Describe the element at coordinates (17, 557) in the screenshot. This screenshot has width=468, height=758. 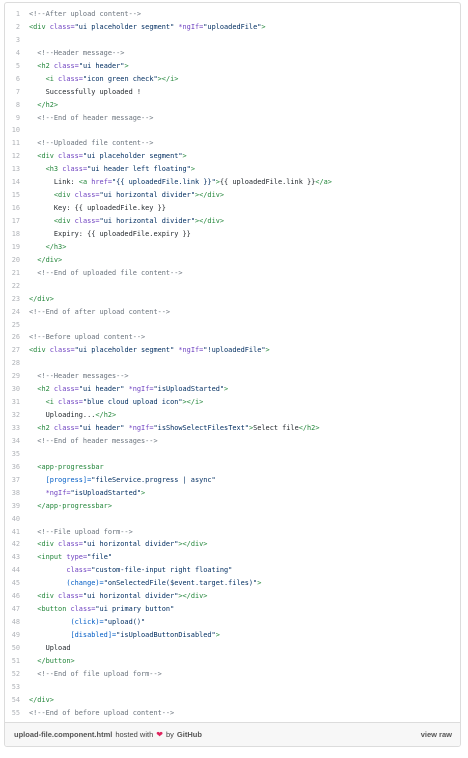
I see `line-number: 43` at that location.